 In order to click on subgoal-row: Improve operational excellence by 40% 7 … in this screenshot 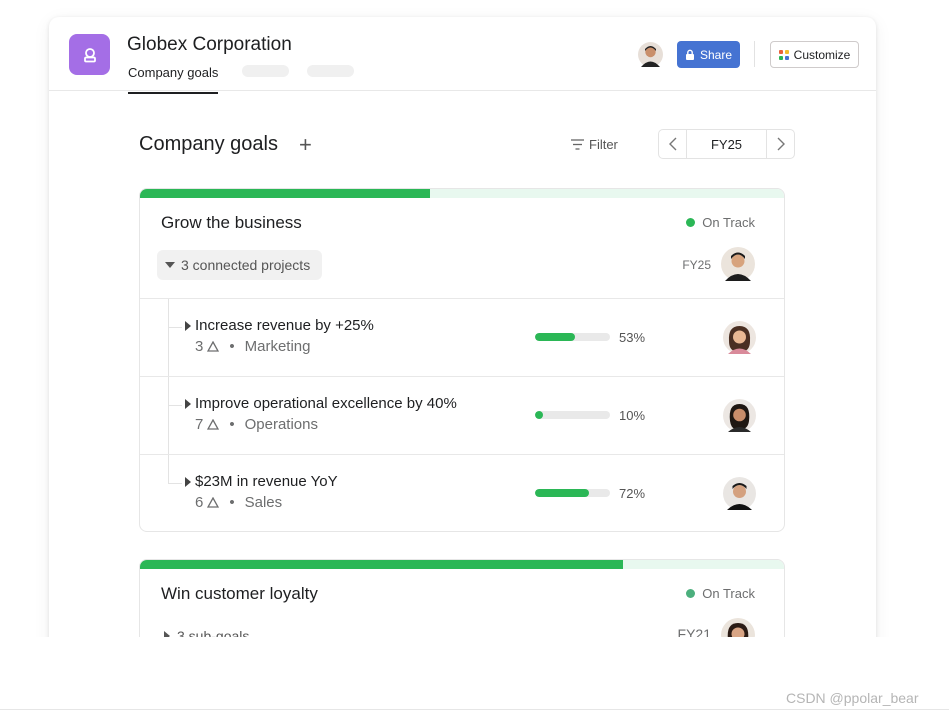, I will do `click(462, 416)`.